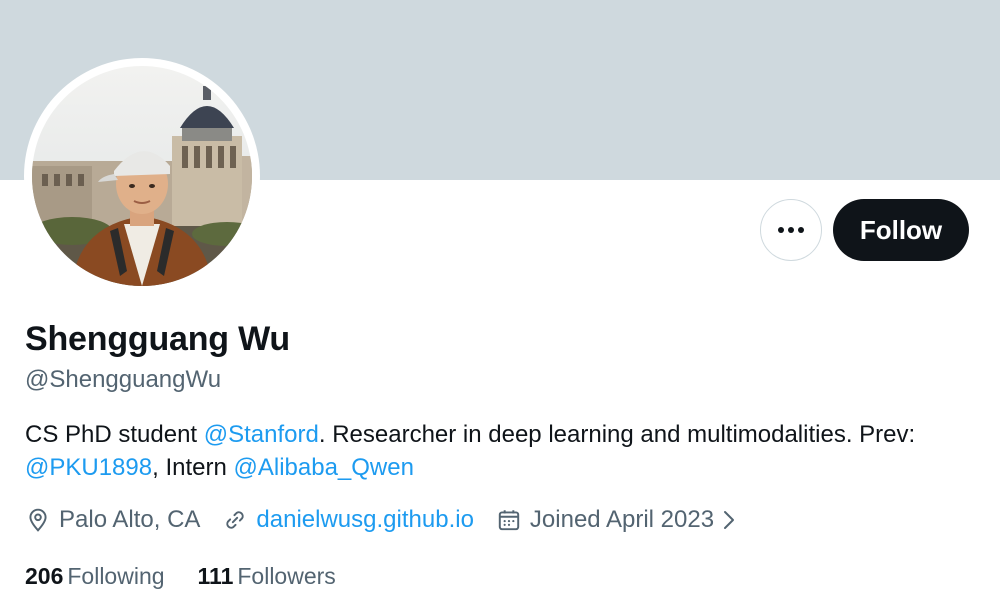 This screenshot has height=610, width=1000. Describe the element at coordinates (286, 576) in the screenshot. I see `followers-label: Followers` at that location.